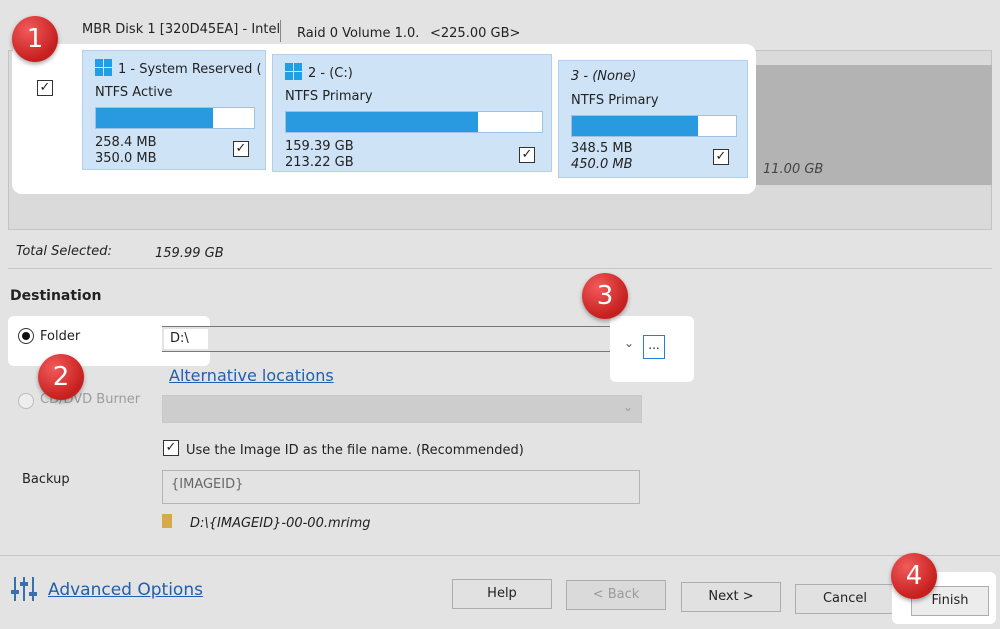 The image size is (1000, 629). What do you see at coordinates (605, 296) in the screenshot?
I see `step-badge-3: 3` at bounding box center [605, 296].